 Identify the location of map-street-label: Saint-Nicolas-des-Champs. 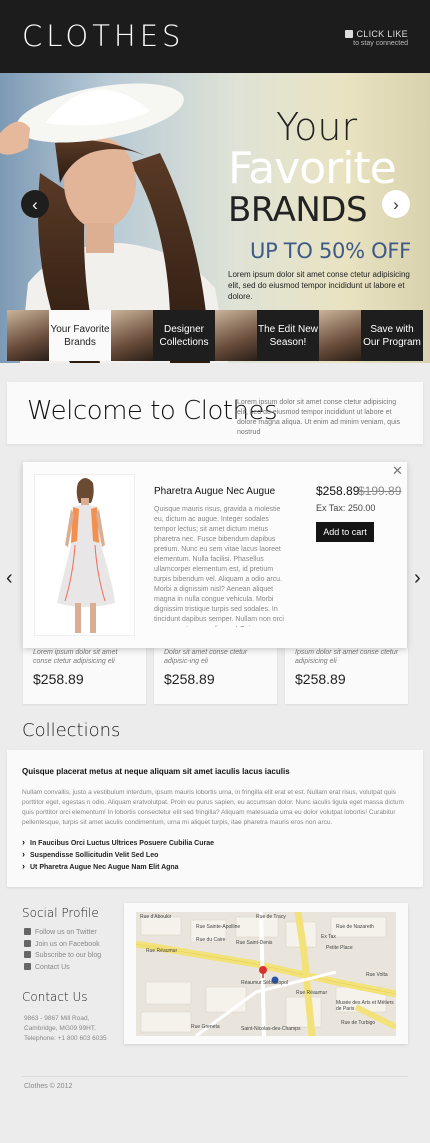
(271, 1029).